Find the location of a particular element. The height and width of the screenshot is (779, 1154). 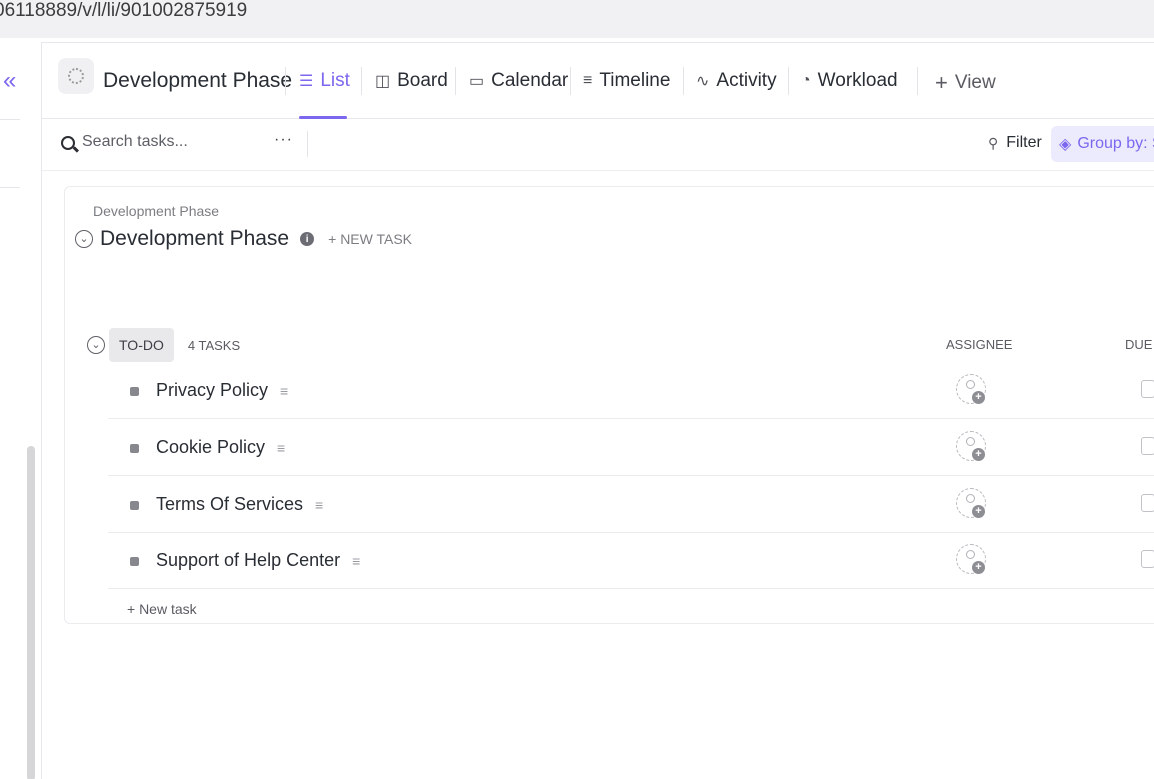

filter-icon: ⚲ is located at coordinates (993, 142).